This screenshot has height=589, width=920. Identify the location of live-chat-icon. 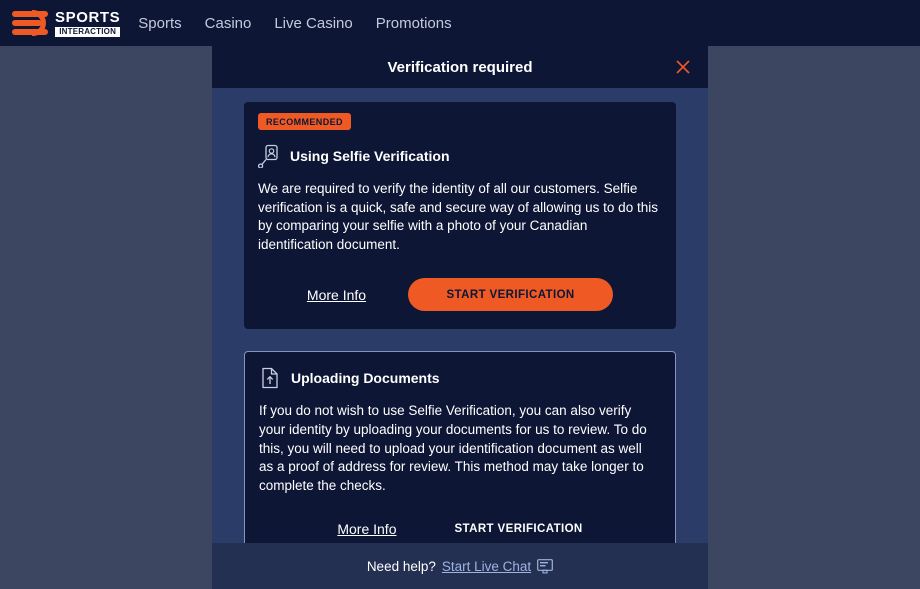
(545, 566).